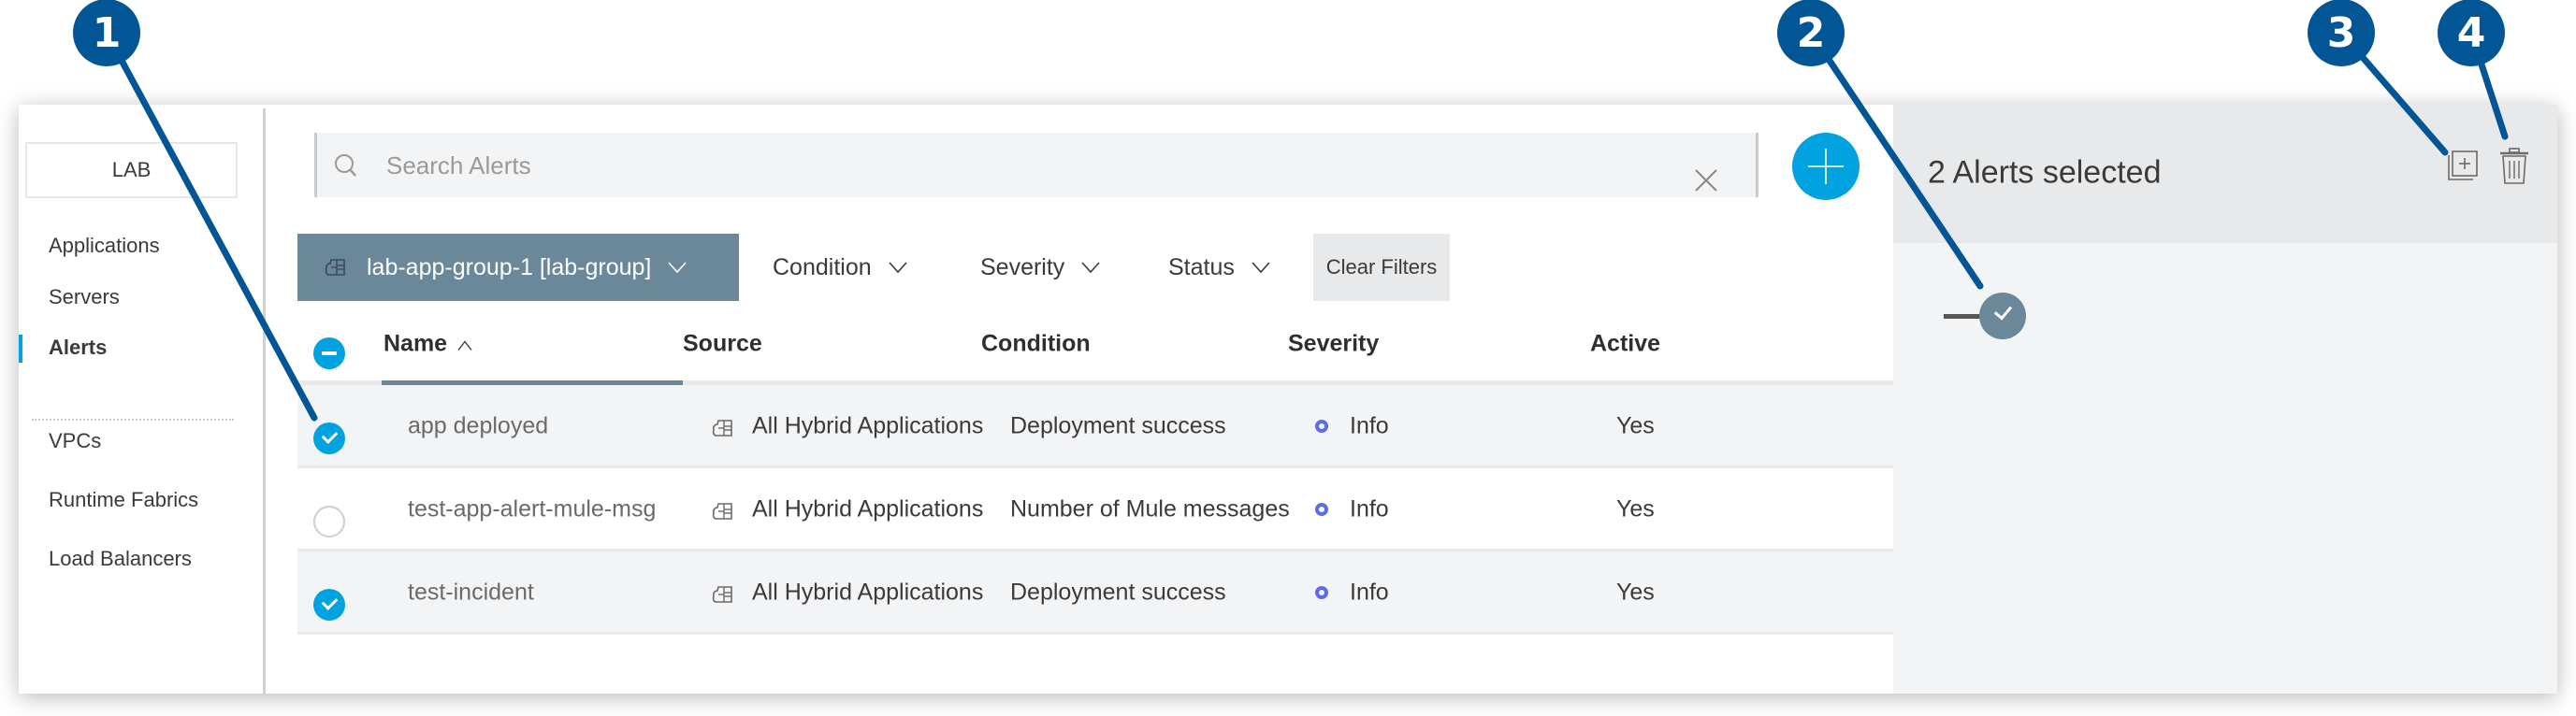 This screenshot has width=2576, height=716. What do you see at coordinates (1201, 266) in the screenshot?
I see `status-filter-label: Status` at bounding box center [1201, 266].